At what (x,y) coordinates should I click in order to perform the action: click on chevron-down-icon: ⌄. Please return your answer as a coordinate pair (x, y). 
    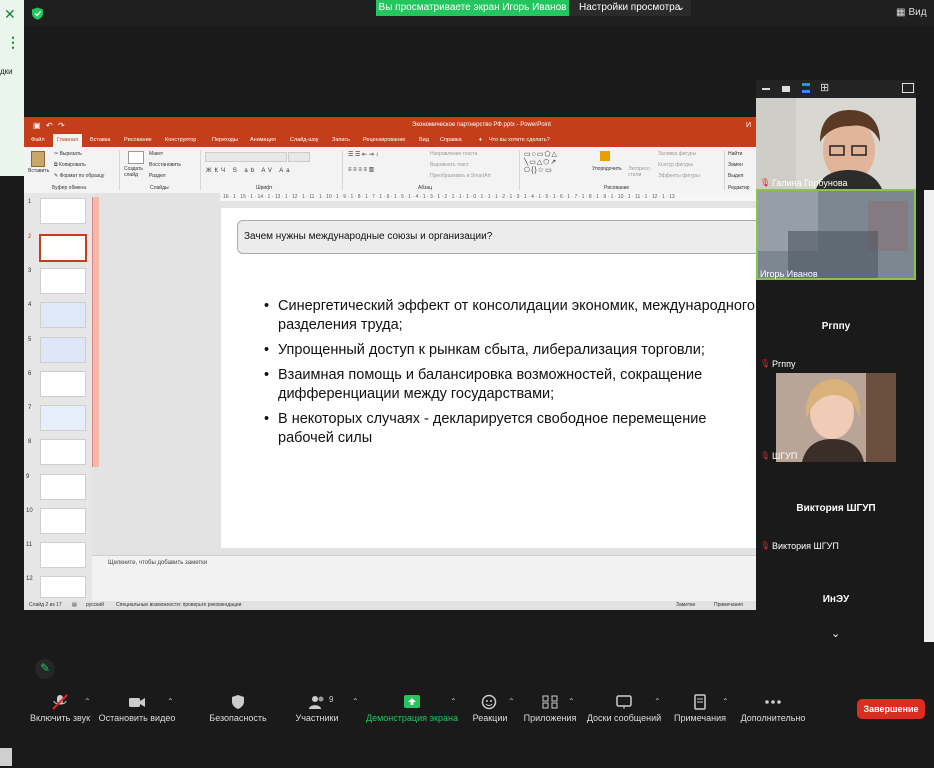
    Looking at the image, I should click on (835, 633).